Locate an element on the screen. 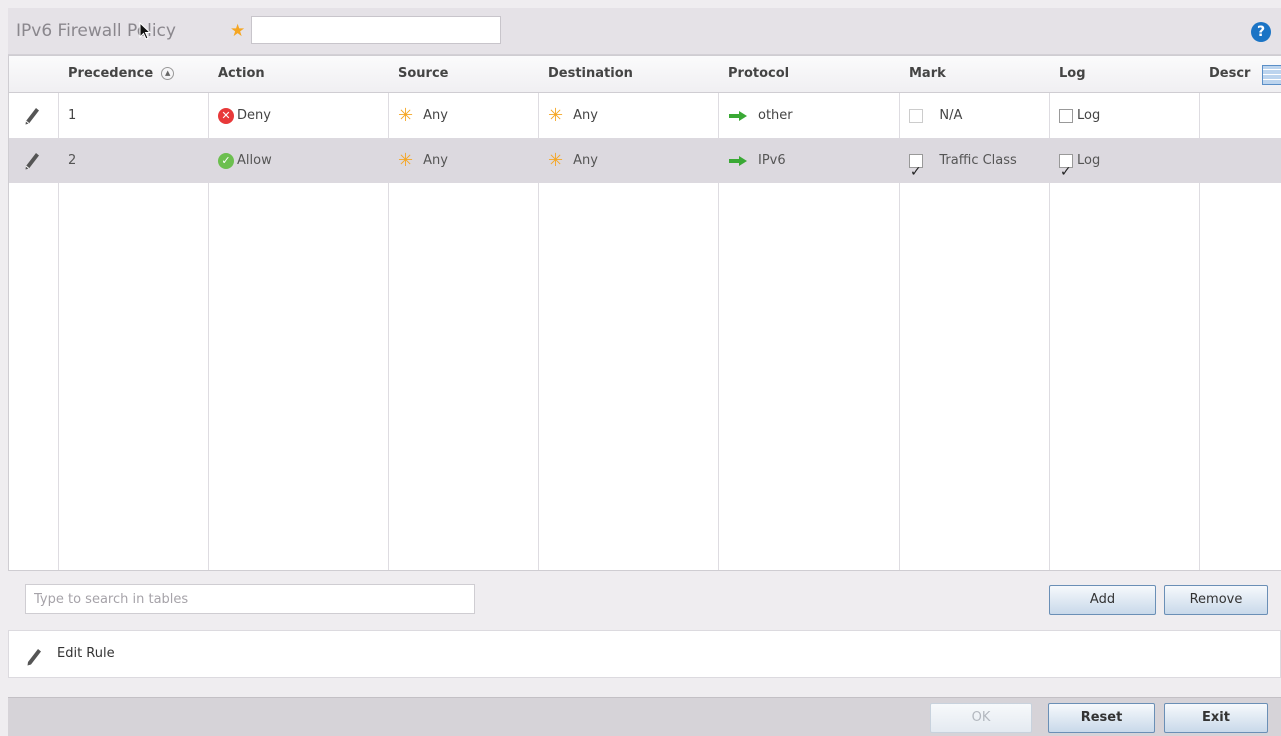 The image size is (1281, 736). column-header-log: Log is located at coordinates (1124, 74).